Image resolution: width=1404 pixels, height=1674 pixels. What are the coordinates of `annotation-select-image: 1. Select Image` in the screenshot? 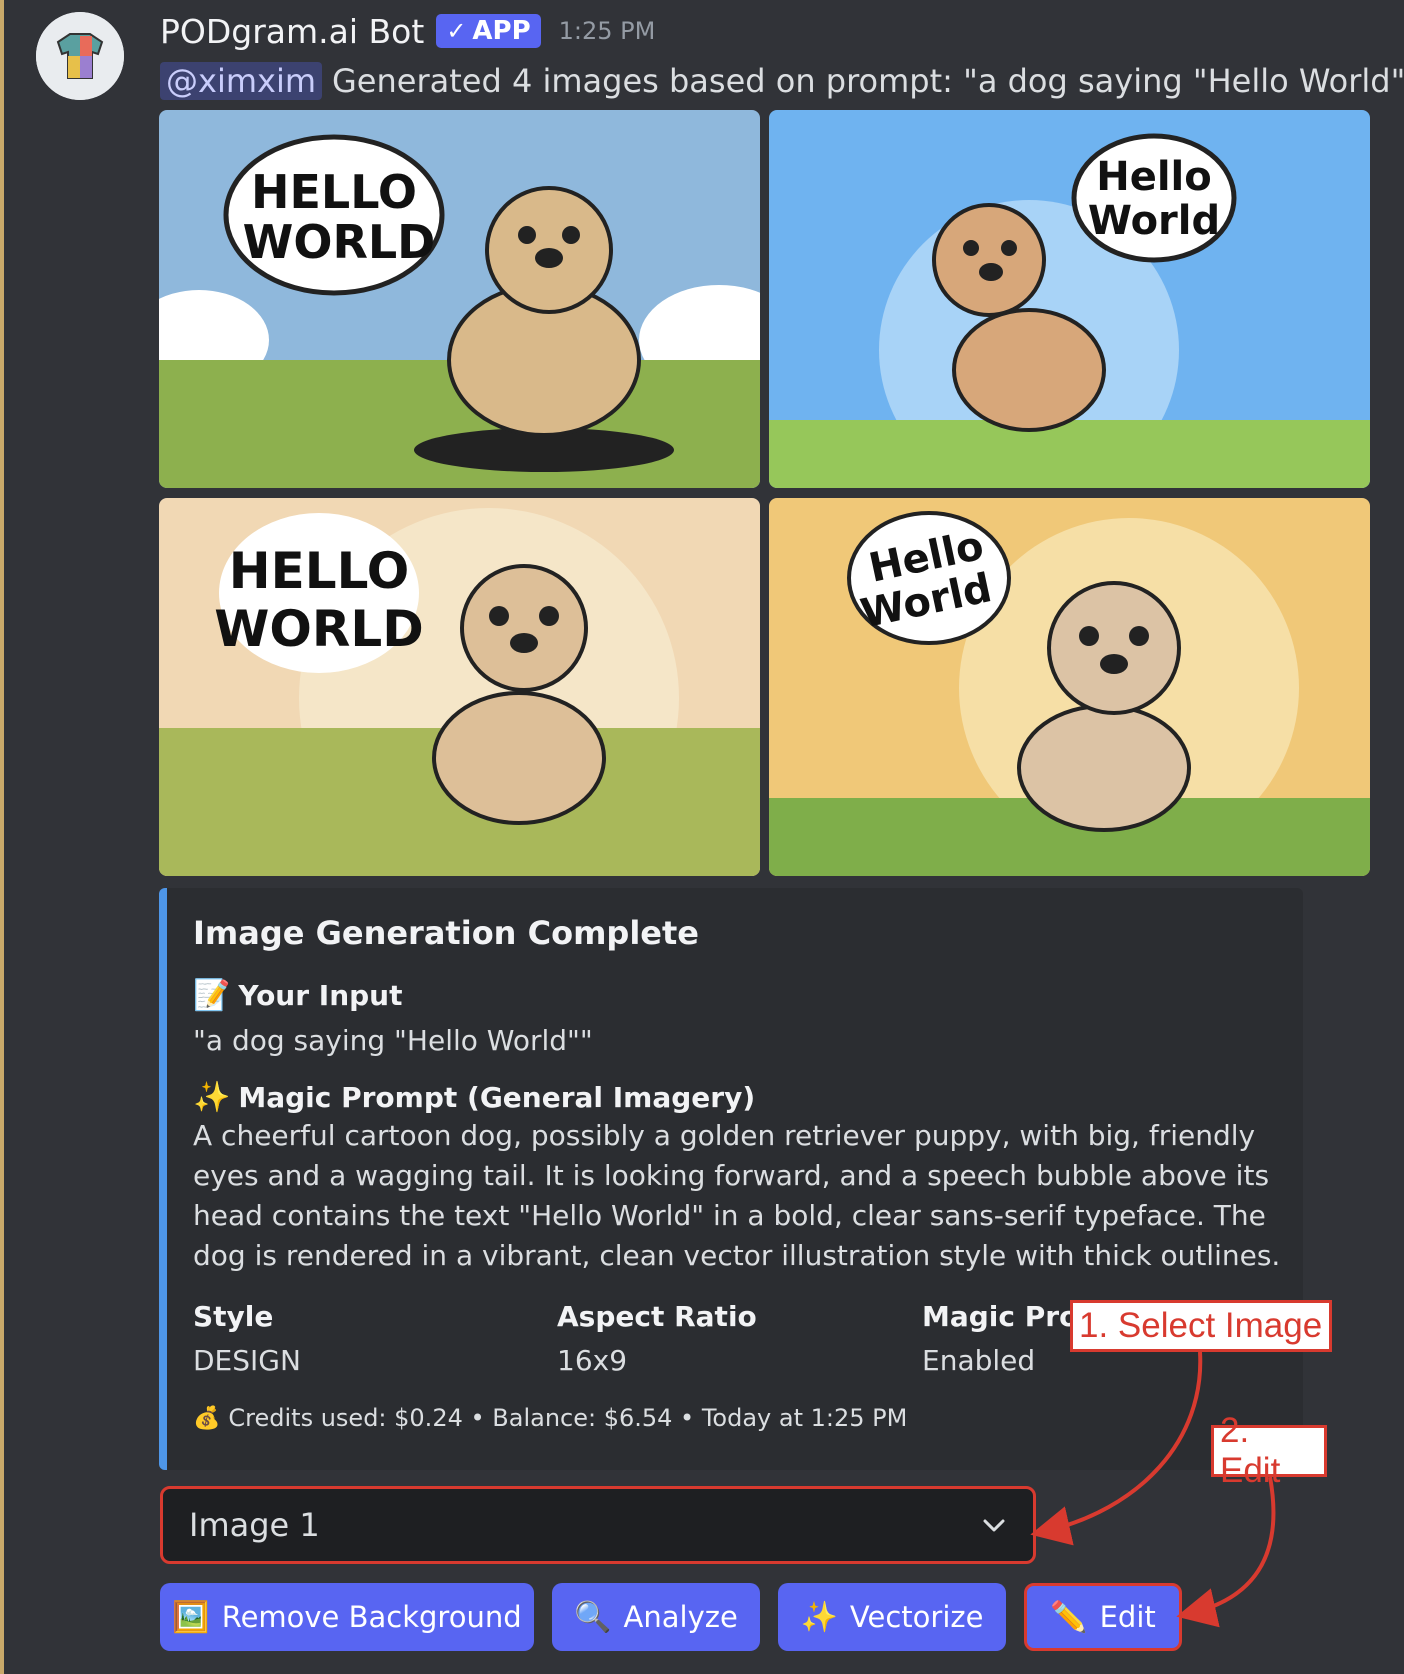 It's located at (1201, 1326).